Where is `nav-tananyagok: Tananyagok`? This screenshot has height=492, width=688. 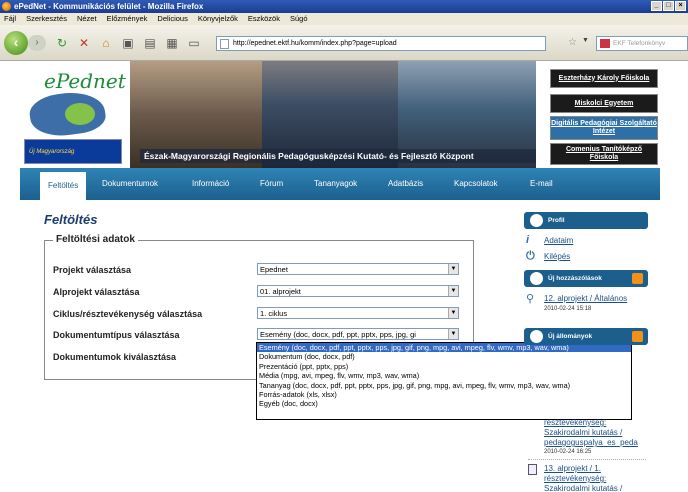
nav-tananyagok: Tananyagok is located at coordinates (335, 184).